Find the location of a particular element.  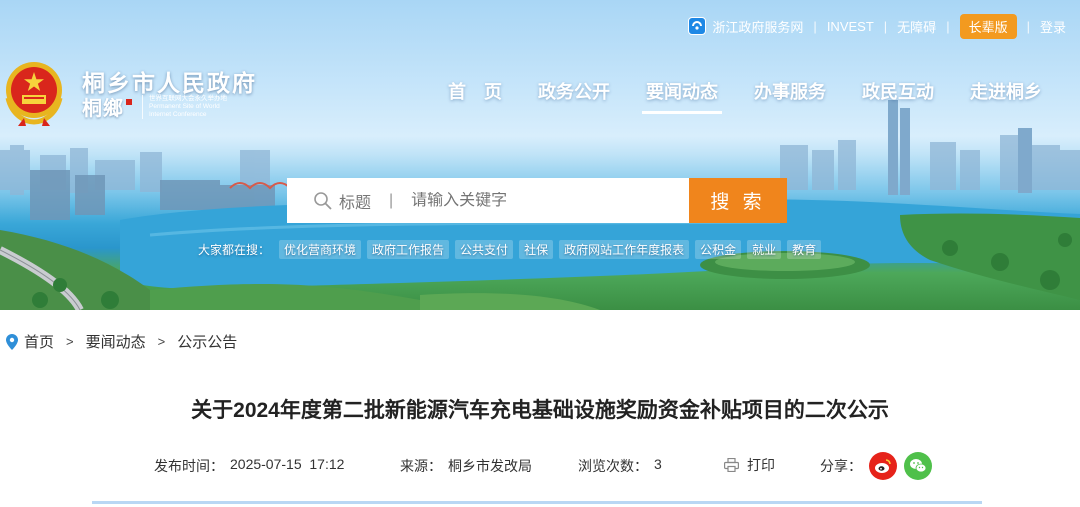

search-box: 标题 | is located at coordinates (488, 200).